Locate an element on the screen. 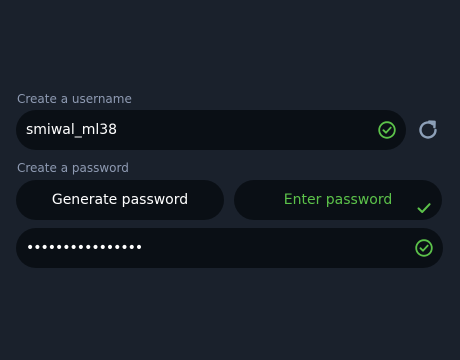 The height and width of the screenshot is (360, 460). username-value: smiwal_ml38 is located at coordinates (72, 130).